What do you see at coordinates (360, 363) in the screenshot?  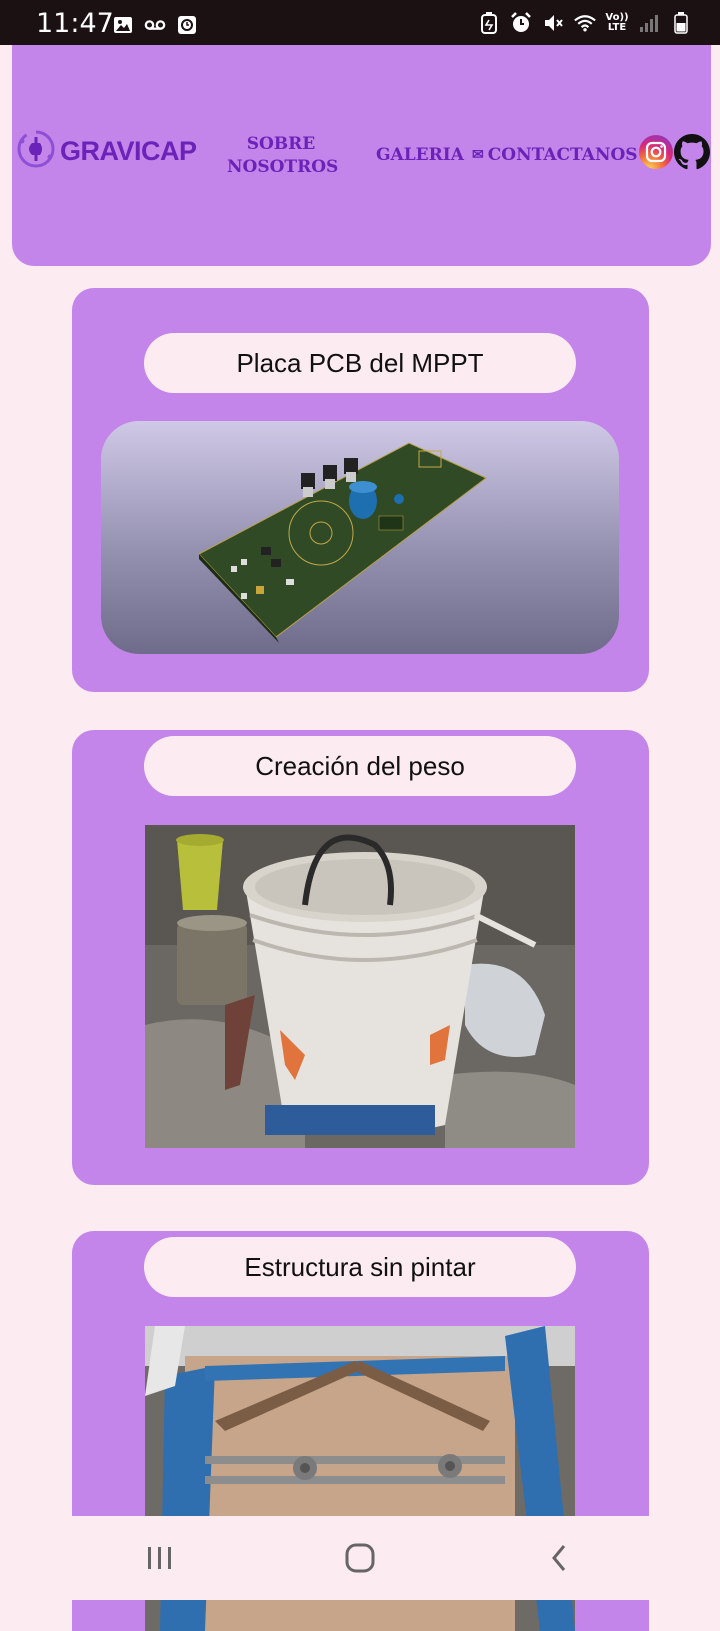 I see `card-title: Placa PCB del MPPT` at bounding box center [360, 363].